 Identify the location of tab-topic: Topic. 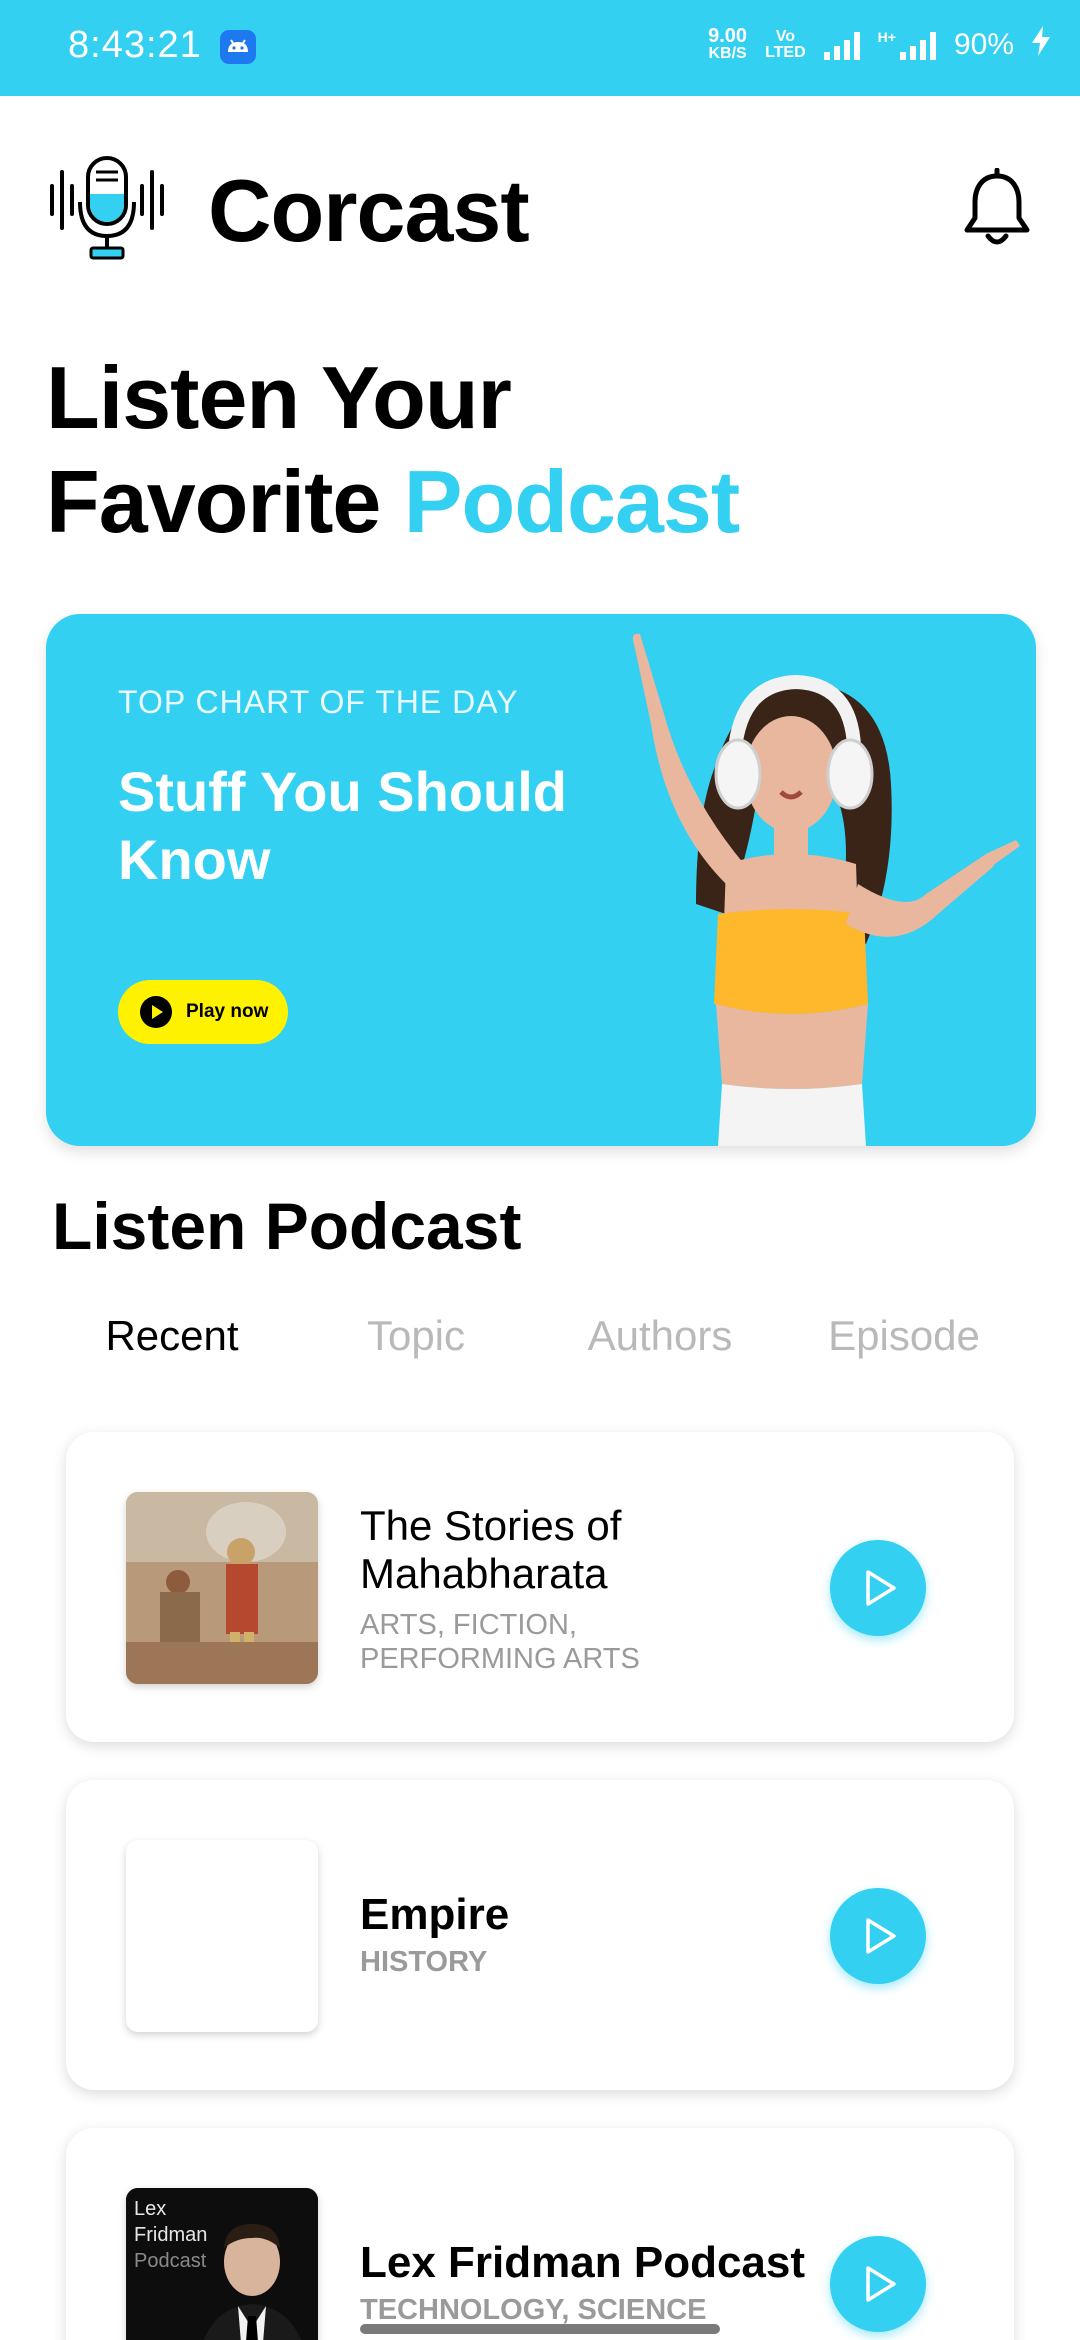
(416, 1336).